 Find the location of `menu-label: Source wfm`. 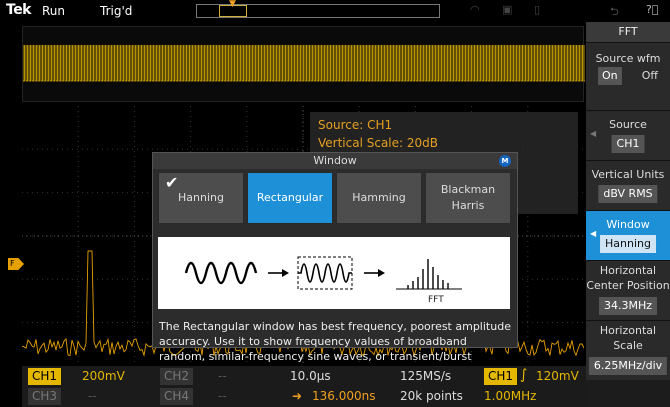

menu-label: Source wfm is located at coordinates (628, 58).